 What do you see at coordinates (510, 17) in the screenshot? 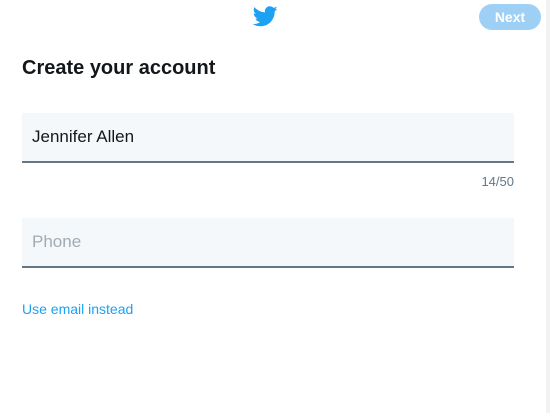
I see `next-button: Next` at bounding box center [510, 17].